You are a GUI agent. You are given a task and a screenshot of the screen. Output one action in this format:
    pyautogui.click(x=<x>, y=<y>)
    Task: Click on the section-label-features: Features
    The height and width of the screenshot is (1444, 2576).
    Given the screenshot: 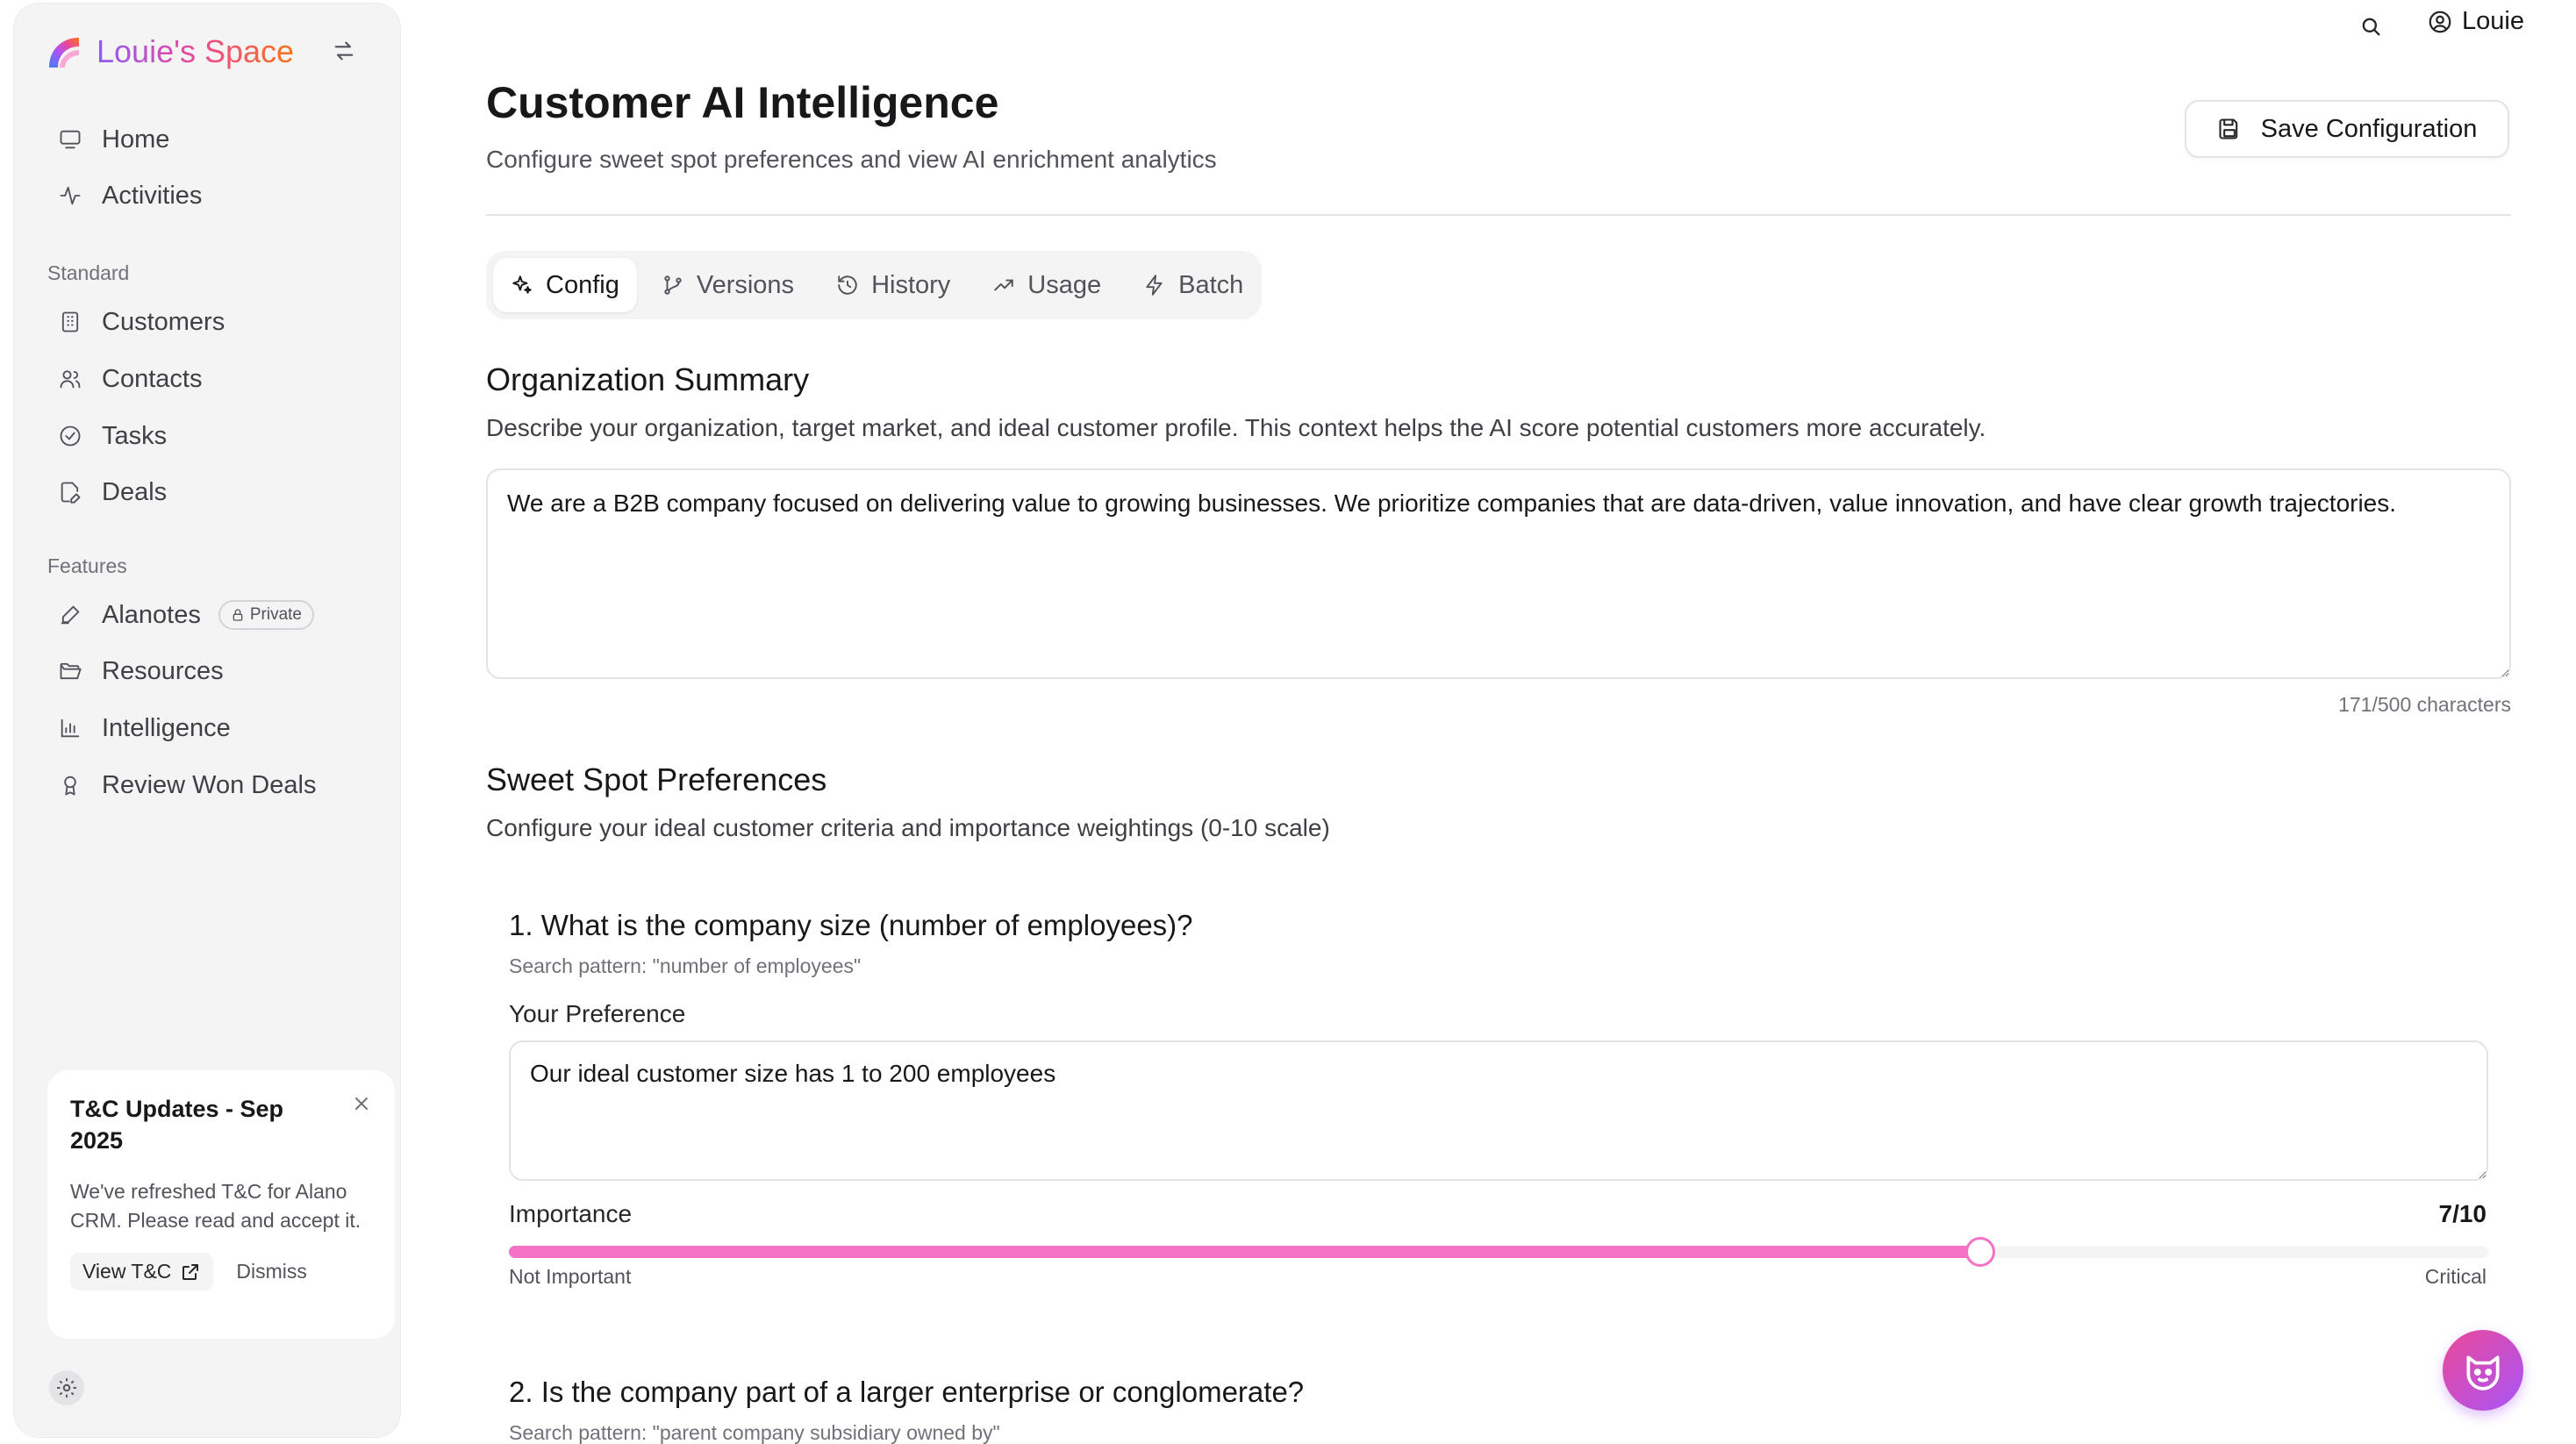 What is the action you would take?
    pyautogui.click(x=87, y=566)
    